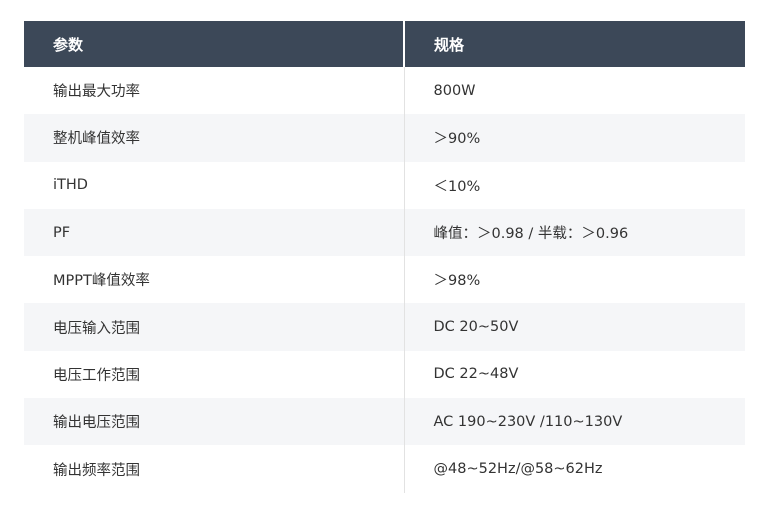 The height and width of the screenshot is (520, 761). I want to click on table-header: 参数 规格, so click(384, 44).